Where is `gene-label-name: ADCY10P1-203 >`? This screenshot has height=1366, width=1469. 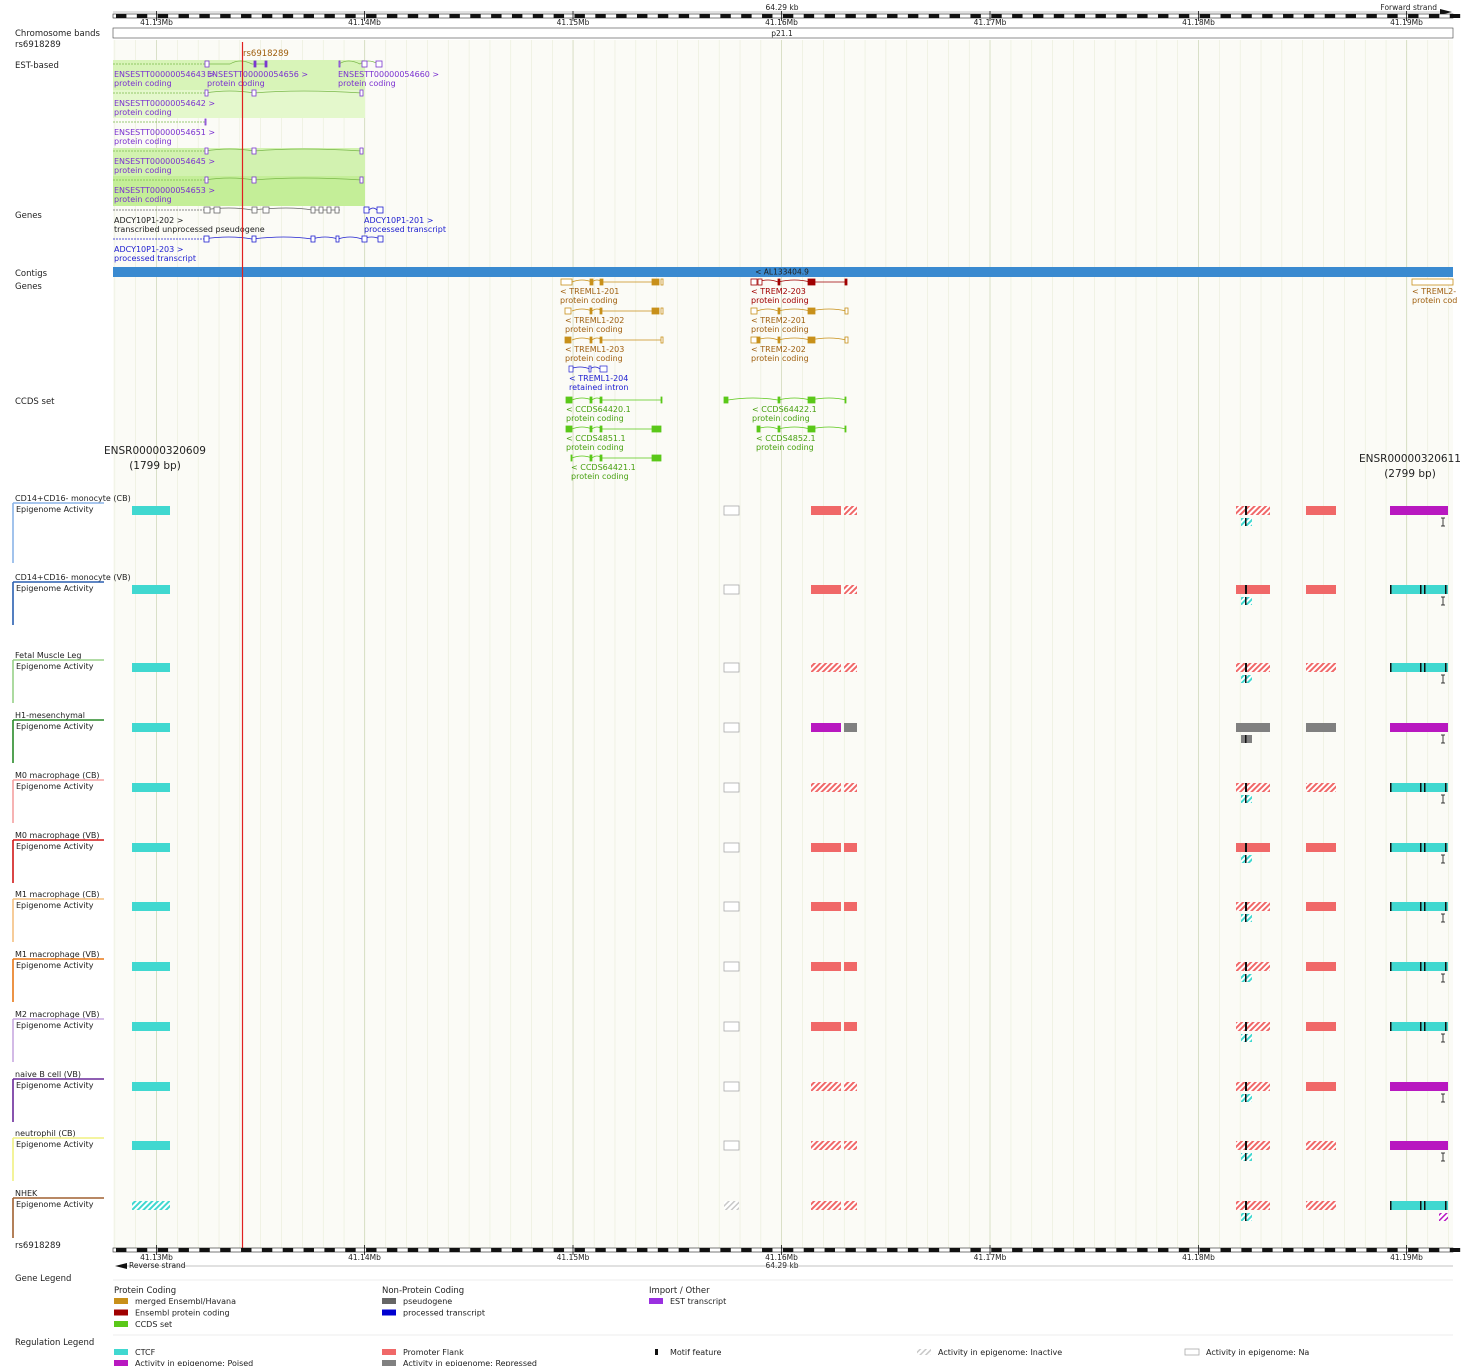 gene-label-name: ADCY10P1-203 > is located at coordinates (148, 249).